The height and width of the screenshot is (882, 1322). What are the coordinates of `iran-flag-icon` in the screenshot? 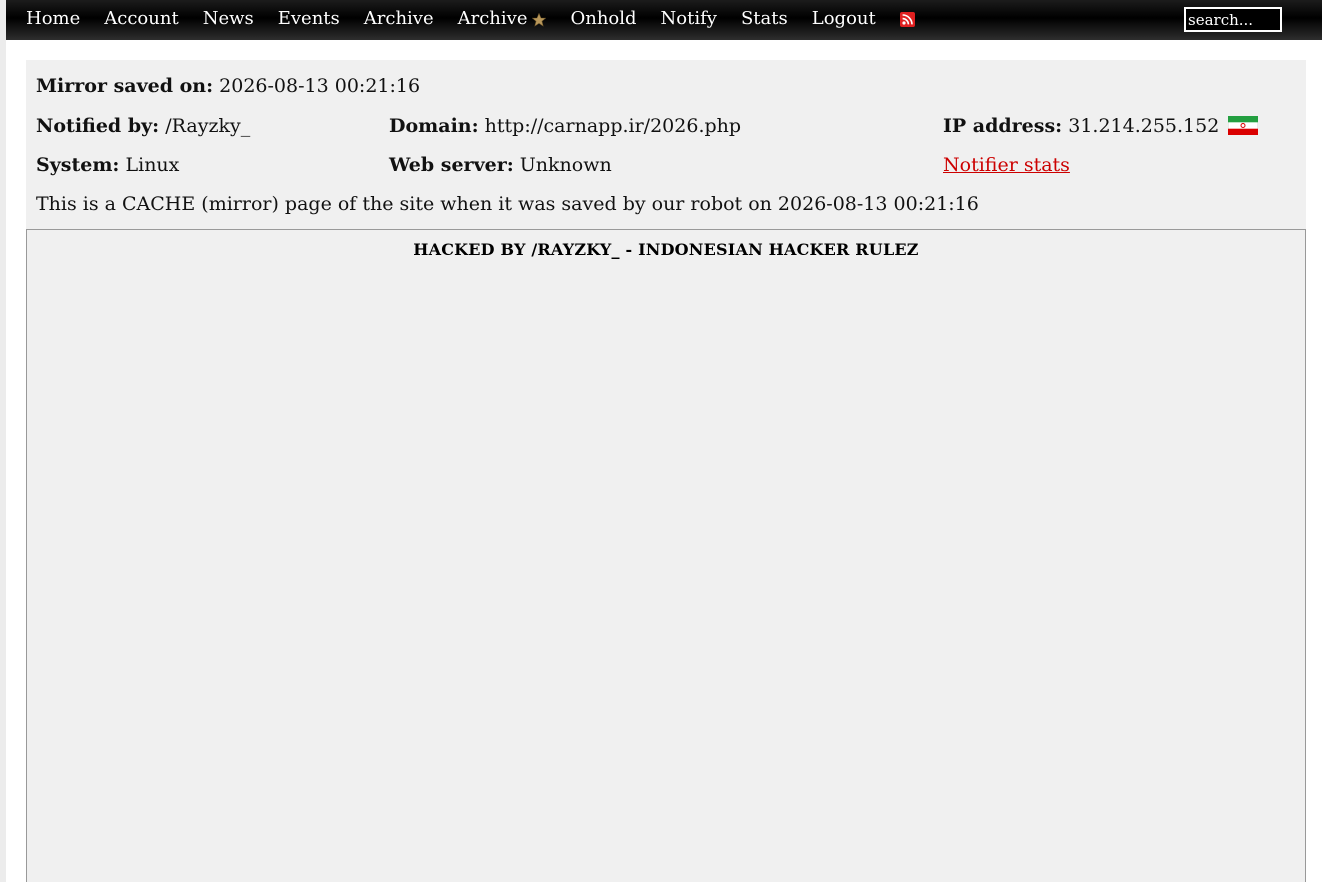 It's located at (1243, 125).